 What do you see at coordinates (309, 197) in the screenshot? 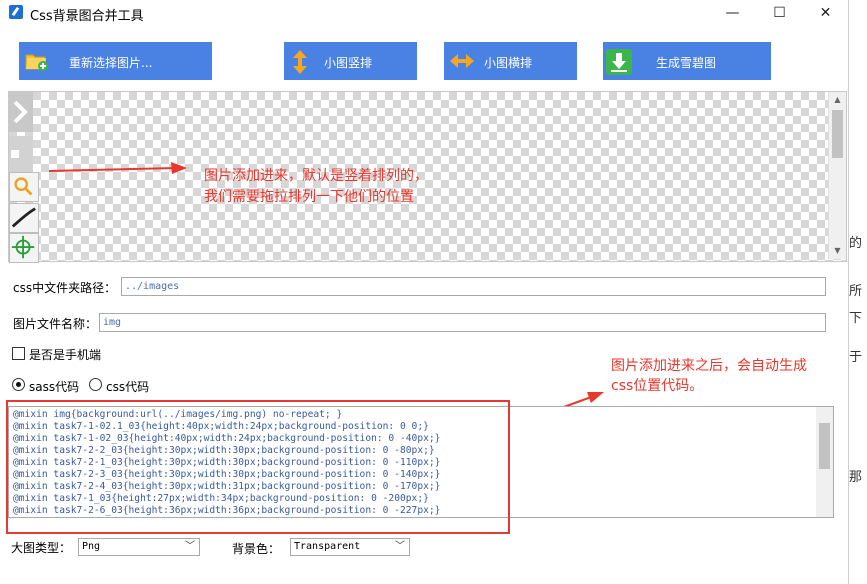
I see `canvas-annotation-line2: 我们需要拖拉排列一下他们的位置` at bounding box center [309, 197].